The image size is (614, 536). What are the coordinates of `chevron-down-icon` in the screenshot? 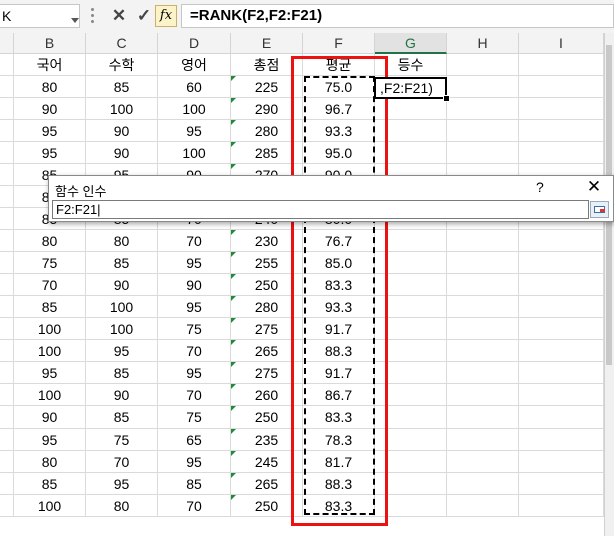 It's located at (75, 20).